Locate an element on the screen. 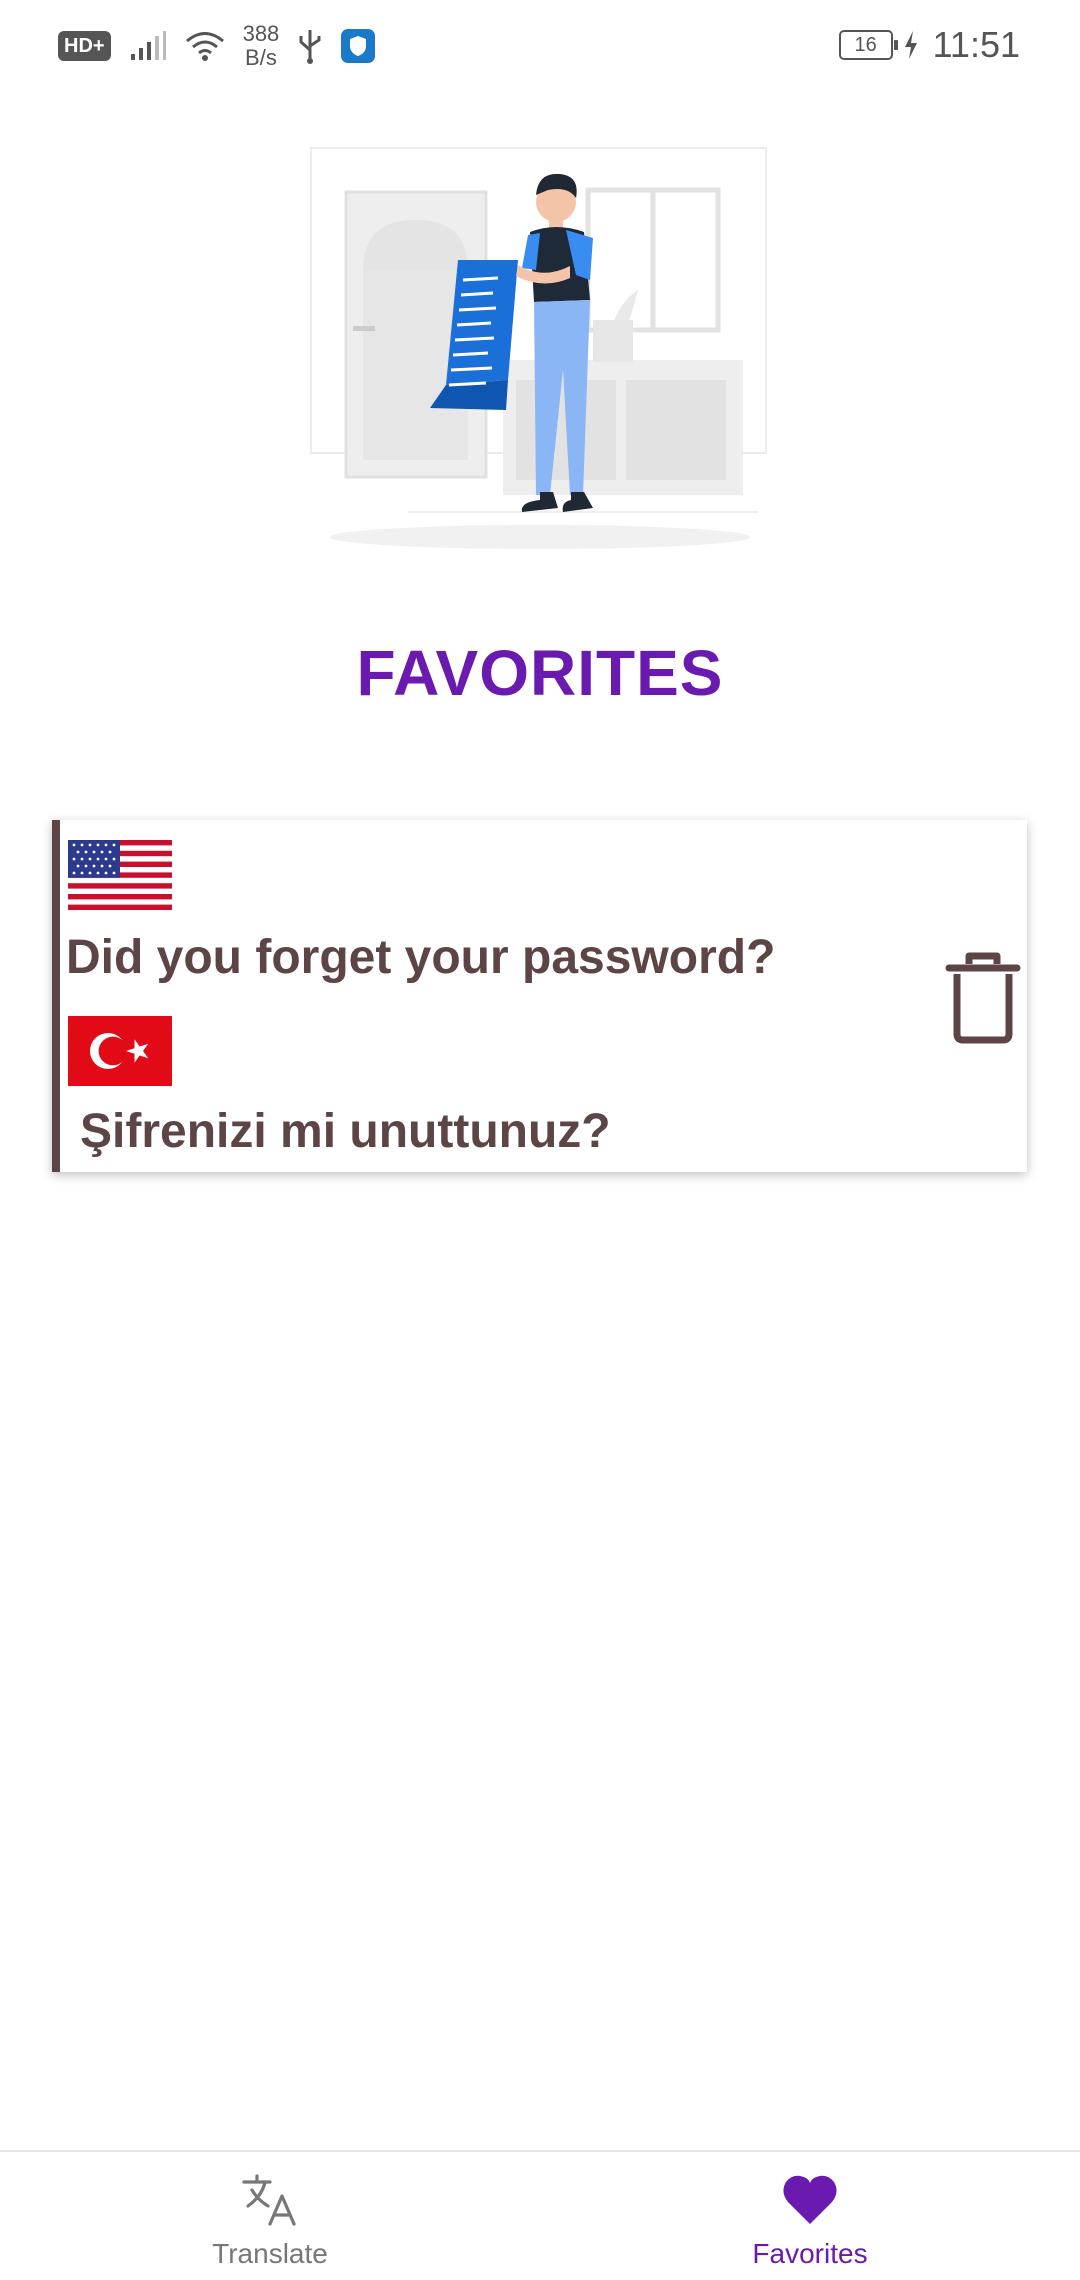 This screenshot has width=1080, height=2280. translate-icon is located at coordinates (269, 2200).